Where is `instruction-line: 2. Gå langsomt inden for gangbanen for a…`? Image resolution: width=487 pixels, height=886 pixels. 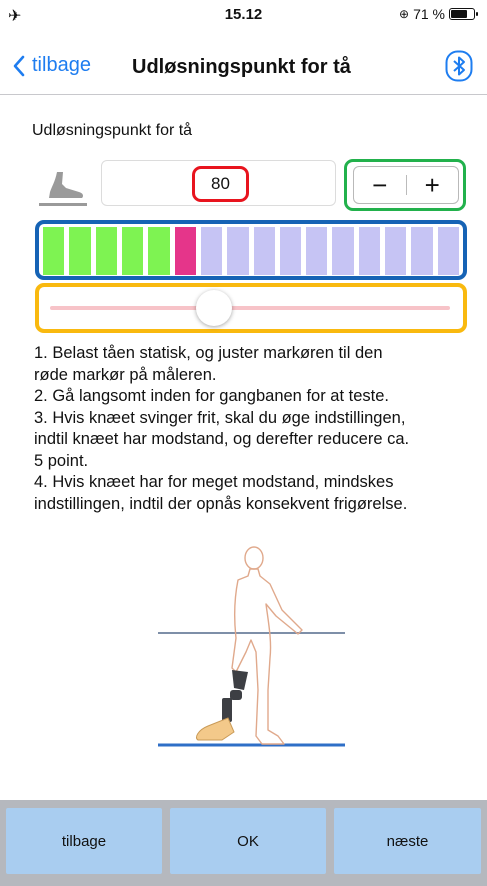 instruction-line: 2. Gå langsomt inden for gangbanen for a… is located at coordinates (211, 396).